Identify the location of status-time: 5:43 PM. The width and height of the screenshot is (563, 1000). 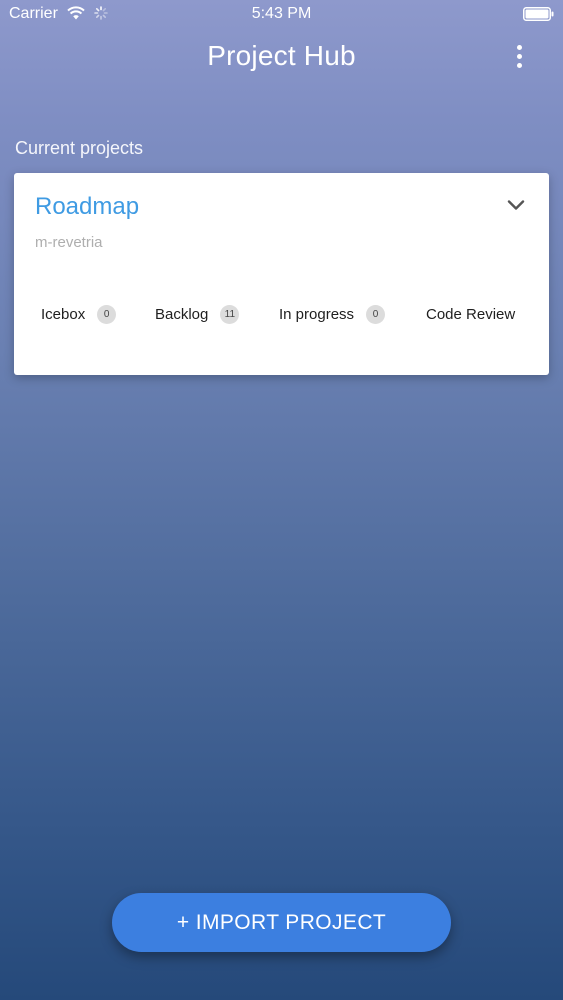
(281, 13).